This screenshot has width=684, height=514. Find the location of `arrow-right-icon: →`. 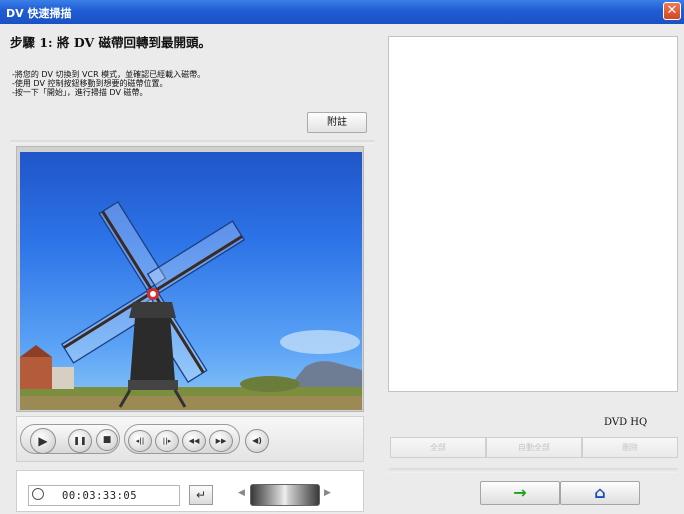

arrow-right-icon: → is located at coordinates (520, 492).